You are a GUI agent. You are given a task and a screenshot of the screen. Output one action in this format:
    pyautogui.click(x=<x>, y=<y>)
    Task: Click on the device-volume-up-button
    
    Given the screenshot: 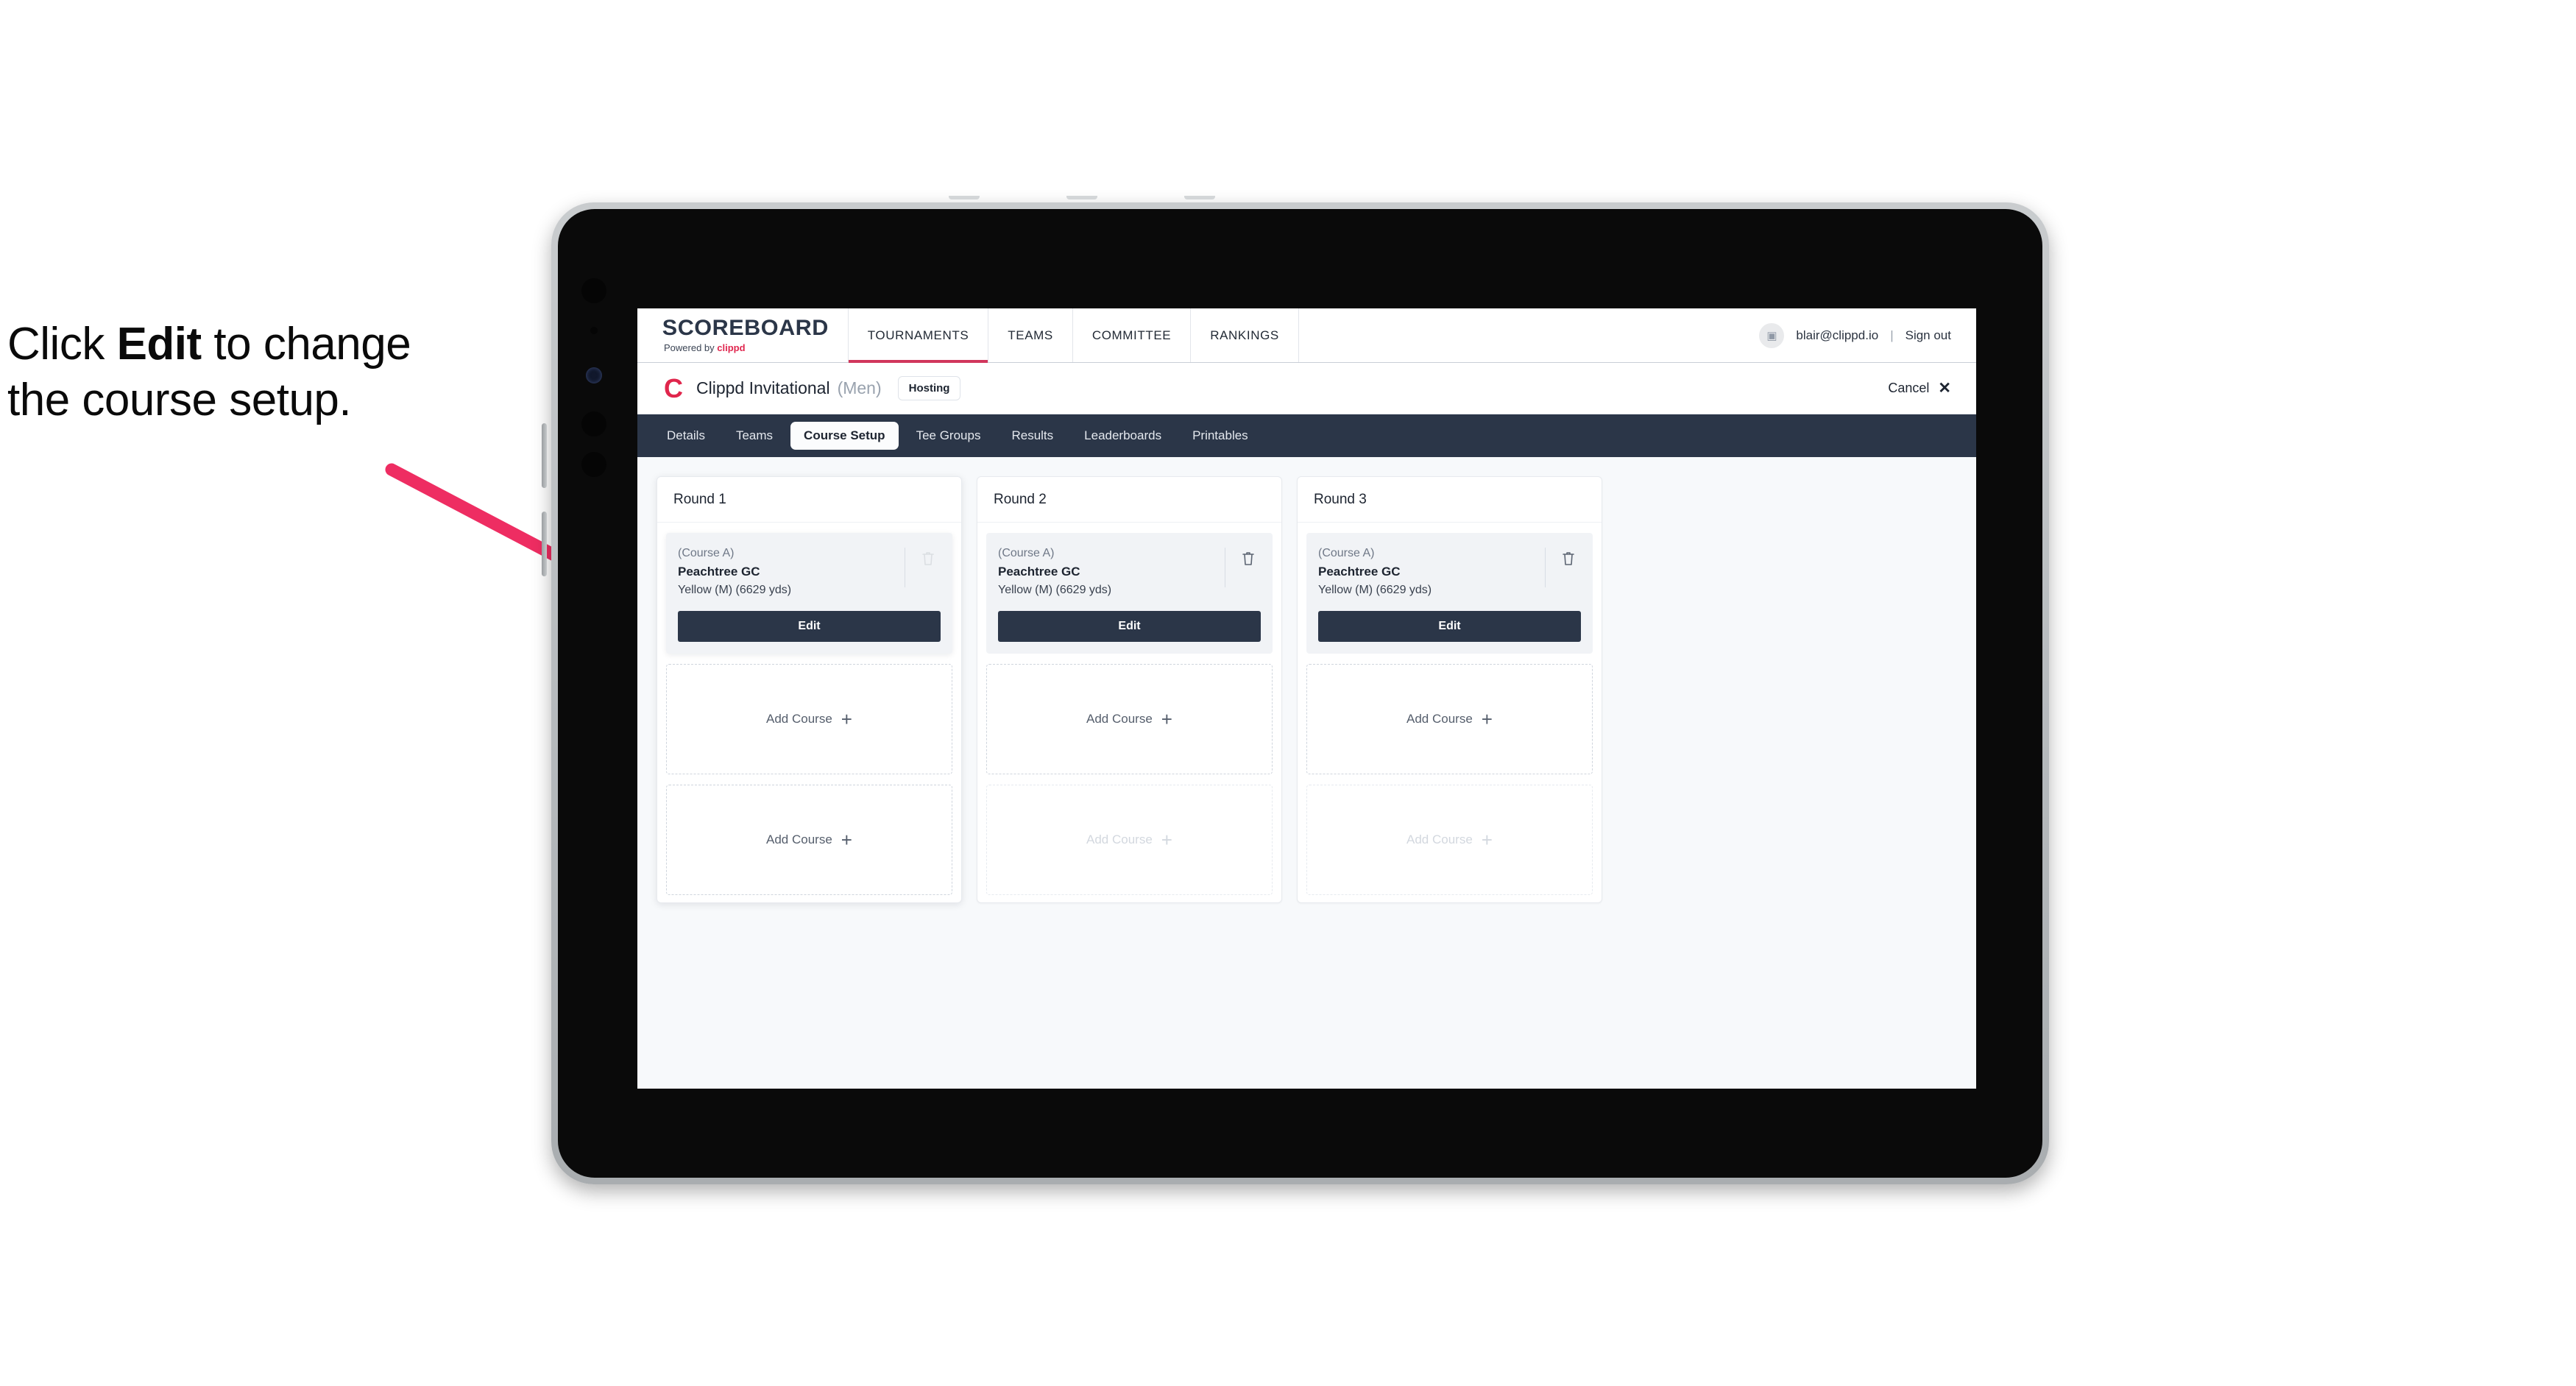 What is the action you would take?
    pyautogui.click(x=544, y=455)
    